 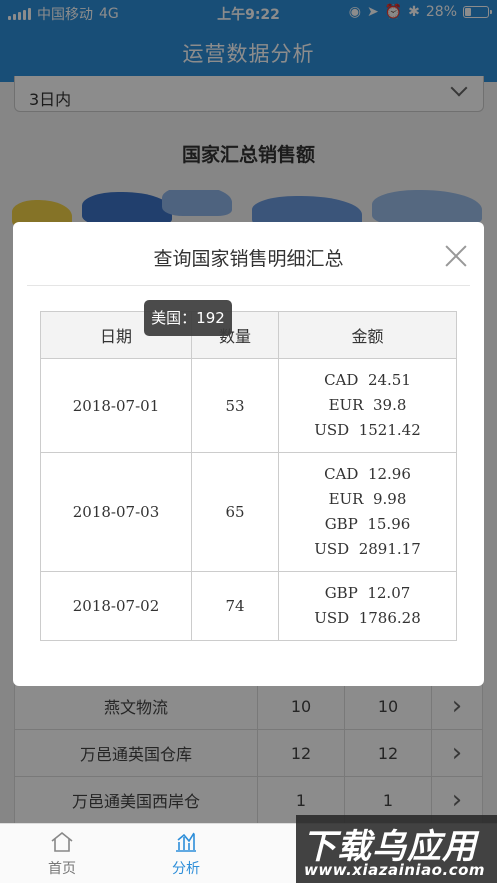 I want to click on home-icon, so click(x=62, y=841).